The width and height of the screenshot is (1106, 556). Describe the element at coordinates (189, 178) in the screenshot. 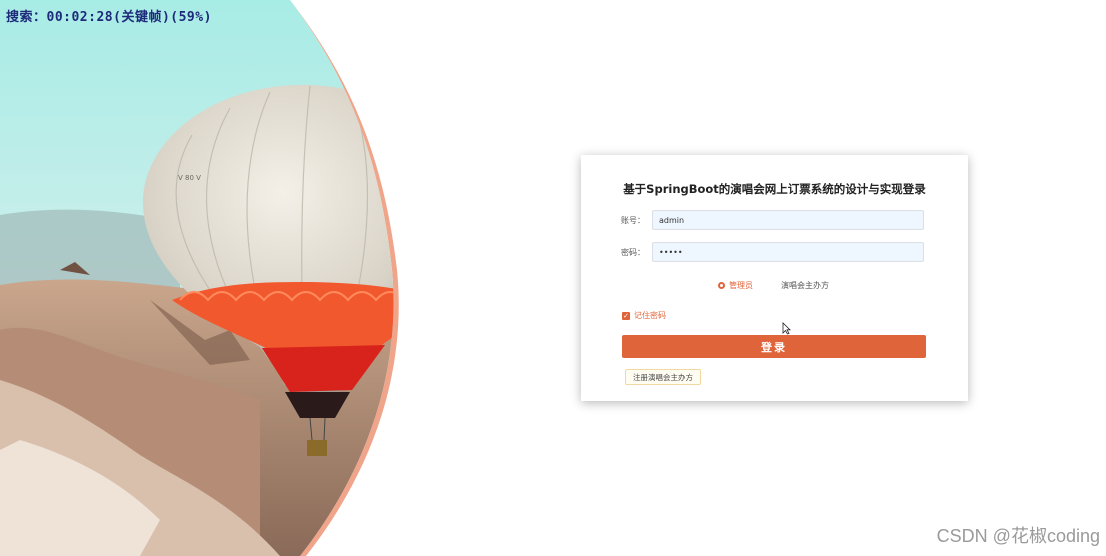

I see `balloon-marking: V 80 V` at that location.